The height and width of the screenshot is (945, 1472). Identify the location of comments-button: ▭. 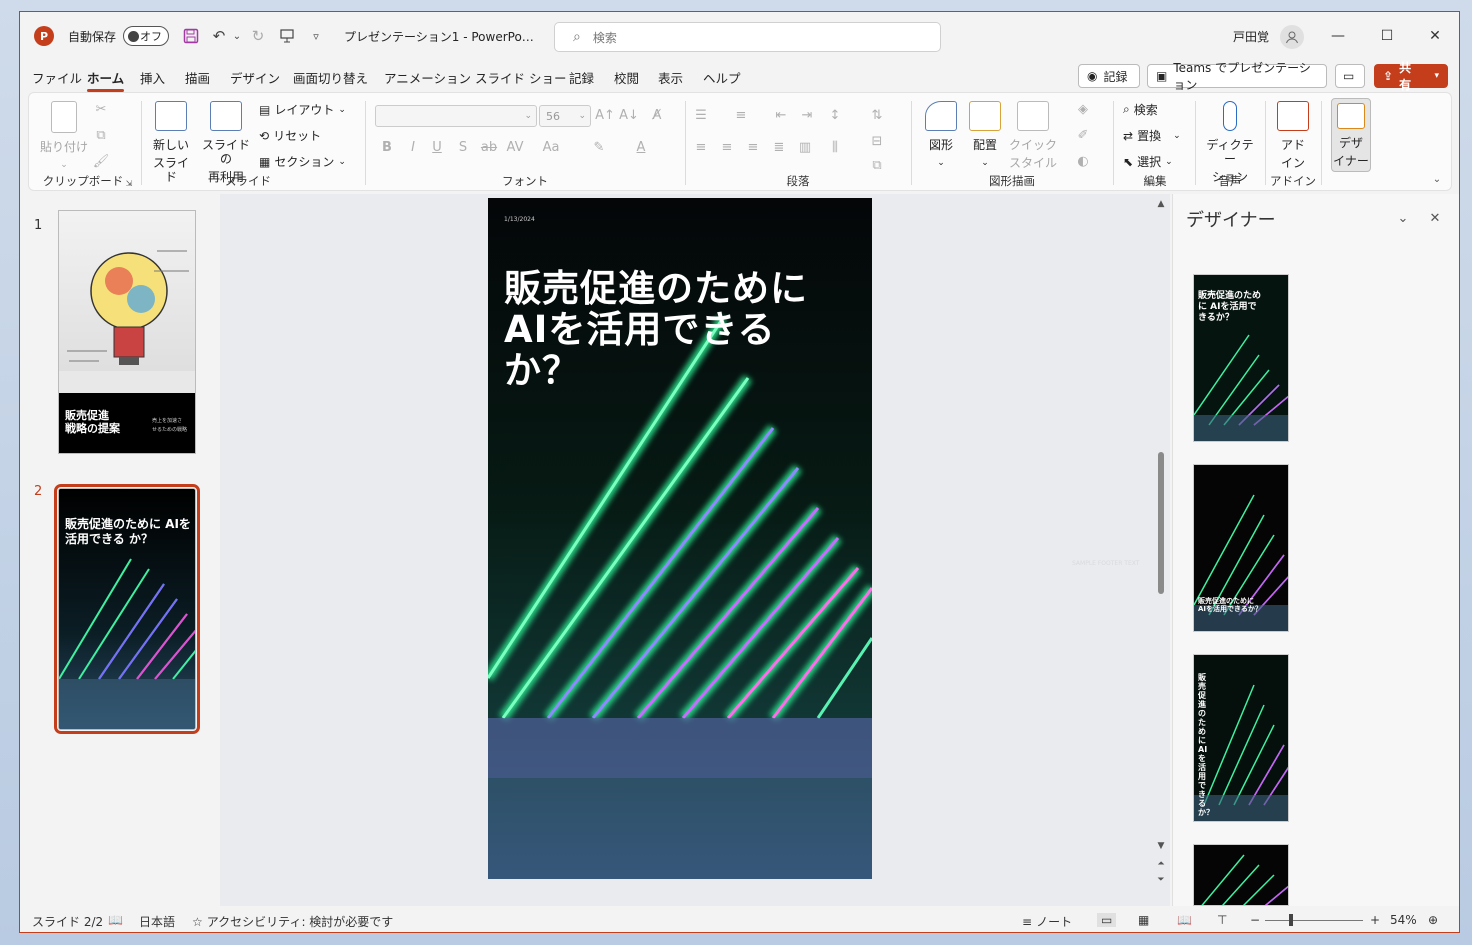
(1350, 76).